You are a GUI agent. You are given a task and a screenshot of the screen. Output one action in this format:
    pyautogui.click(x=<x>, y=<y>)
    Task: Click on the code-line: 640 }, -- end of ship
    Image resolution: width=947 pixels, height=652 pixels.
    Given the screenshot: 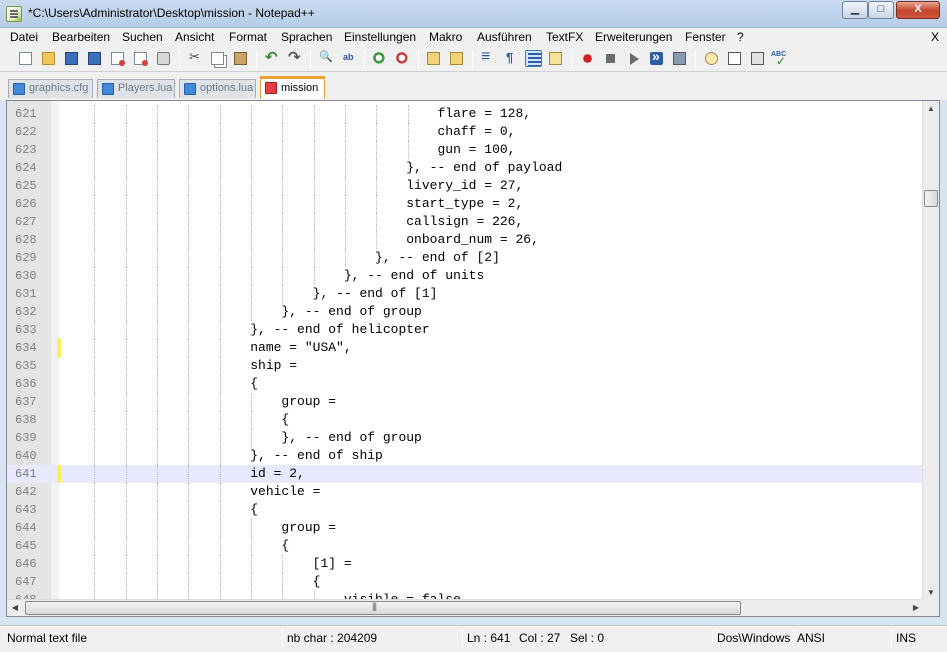 What is the action you would take?
    pyautogui.click(x=464, y=456)
    